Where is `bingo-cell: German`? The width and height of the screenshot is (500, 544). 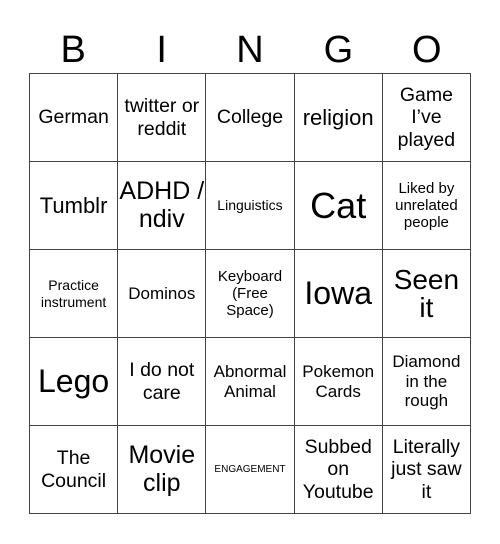 bingo-cell: German is located at coordinates (74, 118).